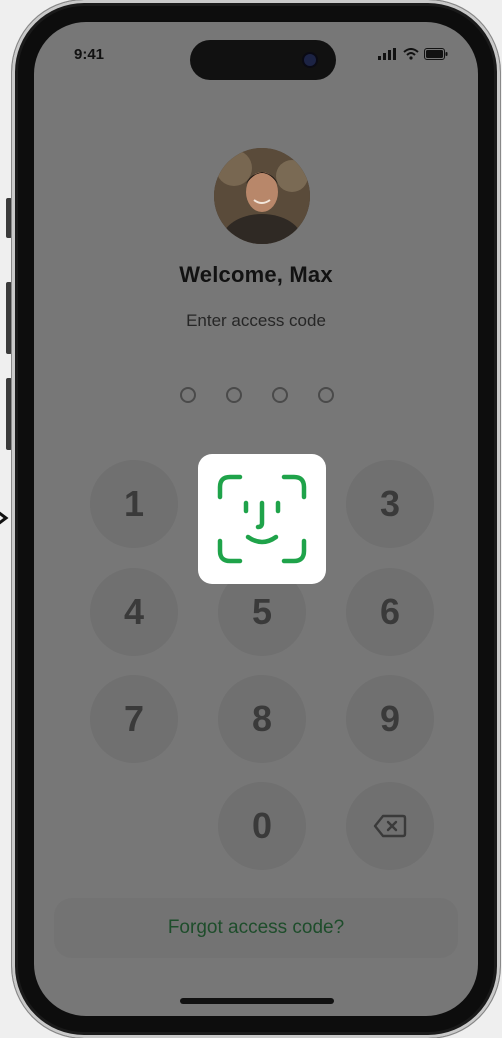  What do you see at coordinates (263, 60) in the screenshot?
I see `dynamic-island` at bounding box center [263, 60].